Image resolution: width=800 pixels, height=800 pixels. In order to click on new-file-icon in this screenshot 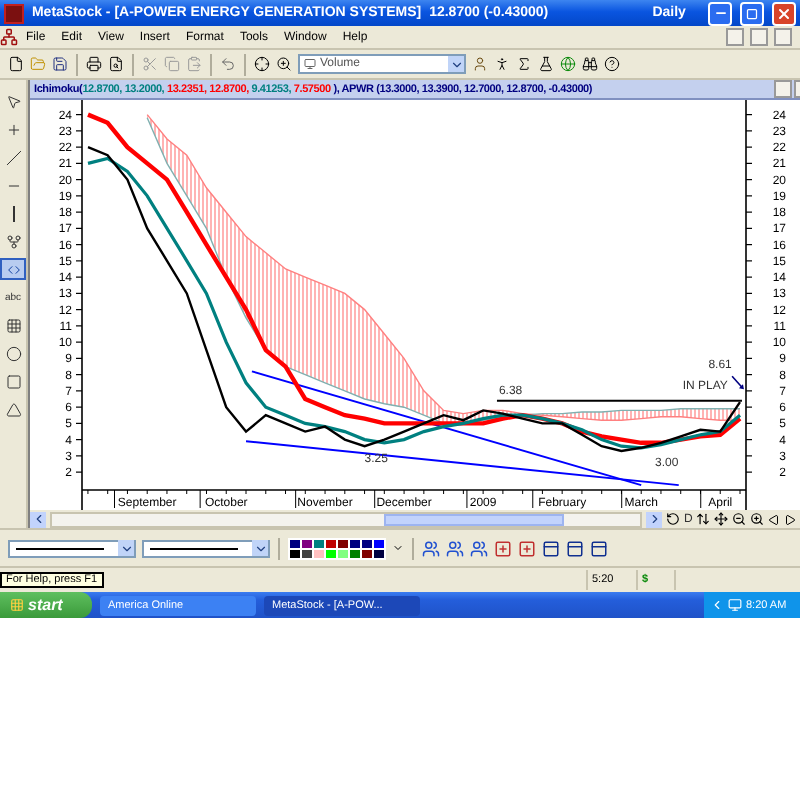, I will do `click(16, 64)`.